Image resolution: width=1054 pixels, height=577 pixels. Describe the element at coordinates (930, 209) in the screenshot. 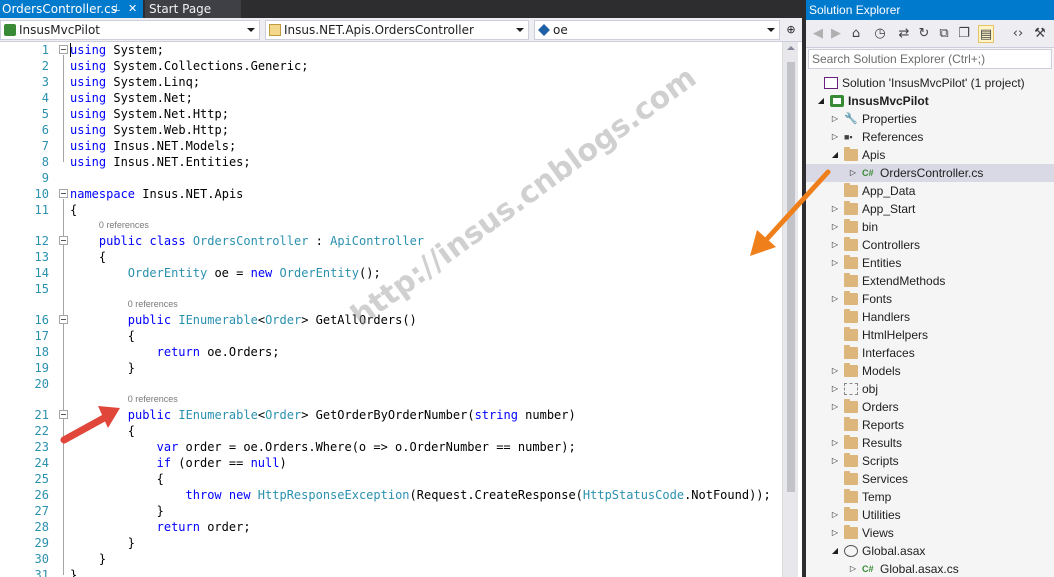

I see `tree-item: ▷ App_Start` at that location.